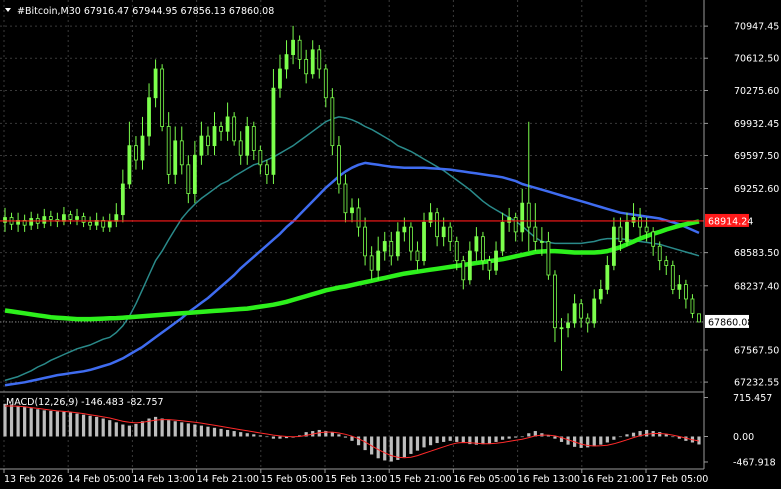  Describe the element at coordinates (756, 383) in the screenshot. I see `price-tick-label: 67232.55` at that location.